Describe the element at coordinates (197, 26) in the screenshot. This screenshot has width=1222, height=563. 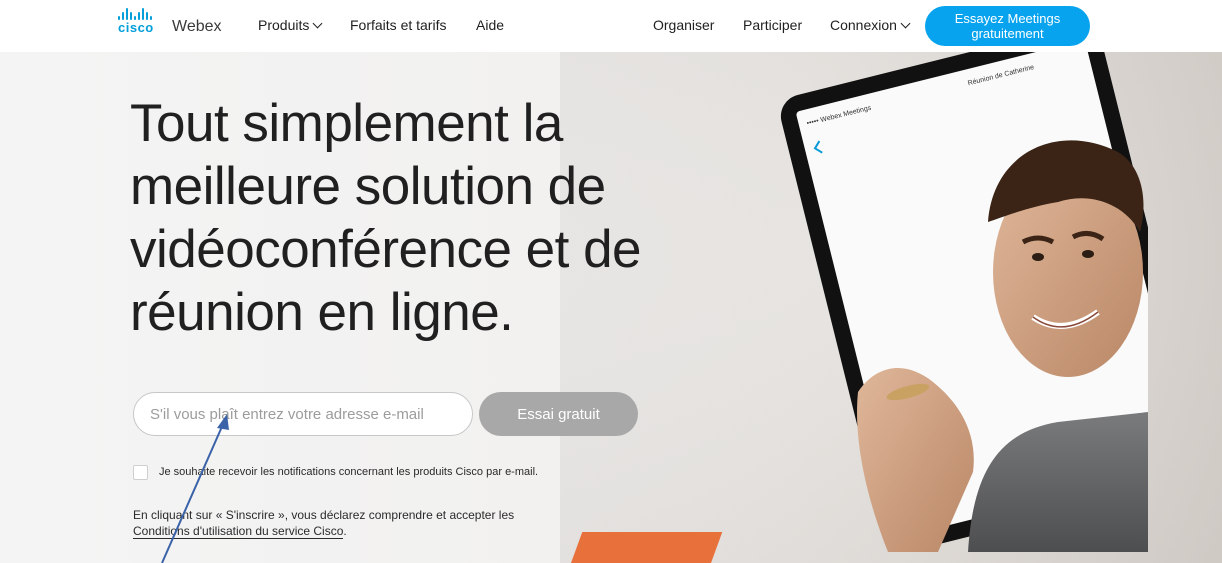
I see `webex-wordmark: Webex` at that location.